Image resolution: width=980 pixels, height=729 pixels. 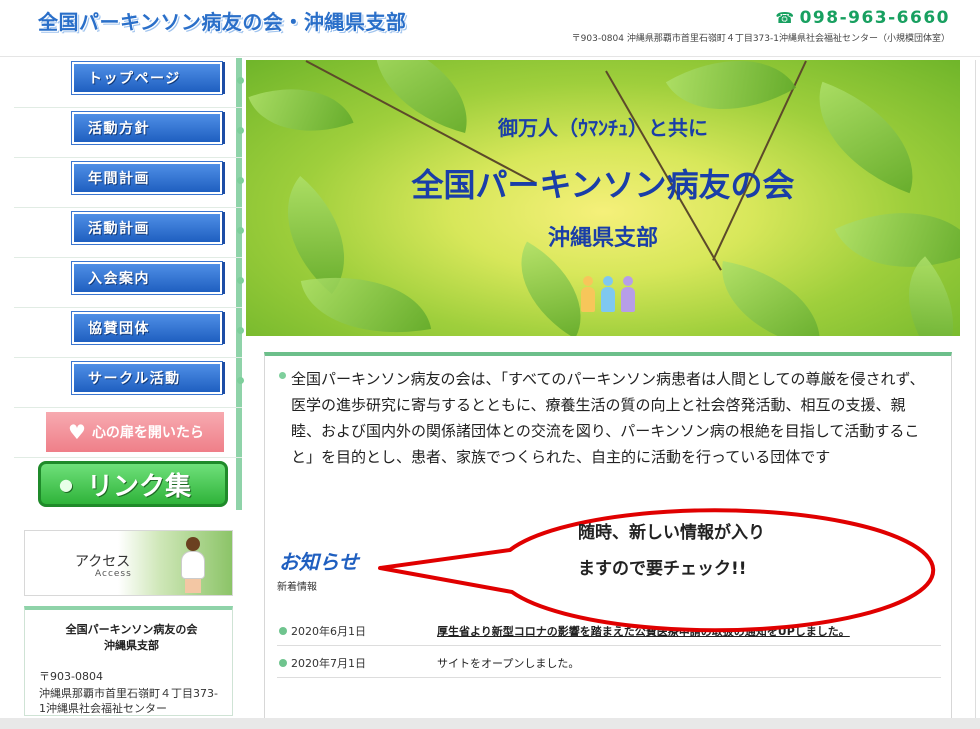 I want to click on links-button: ● リンク集, so click(x=133, y=484).